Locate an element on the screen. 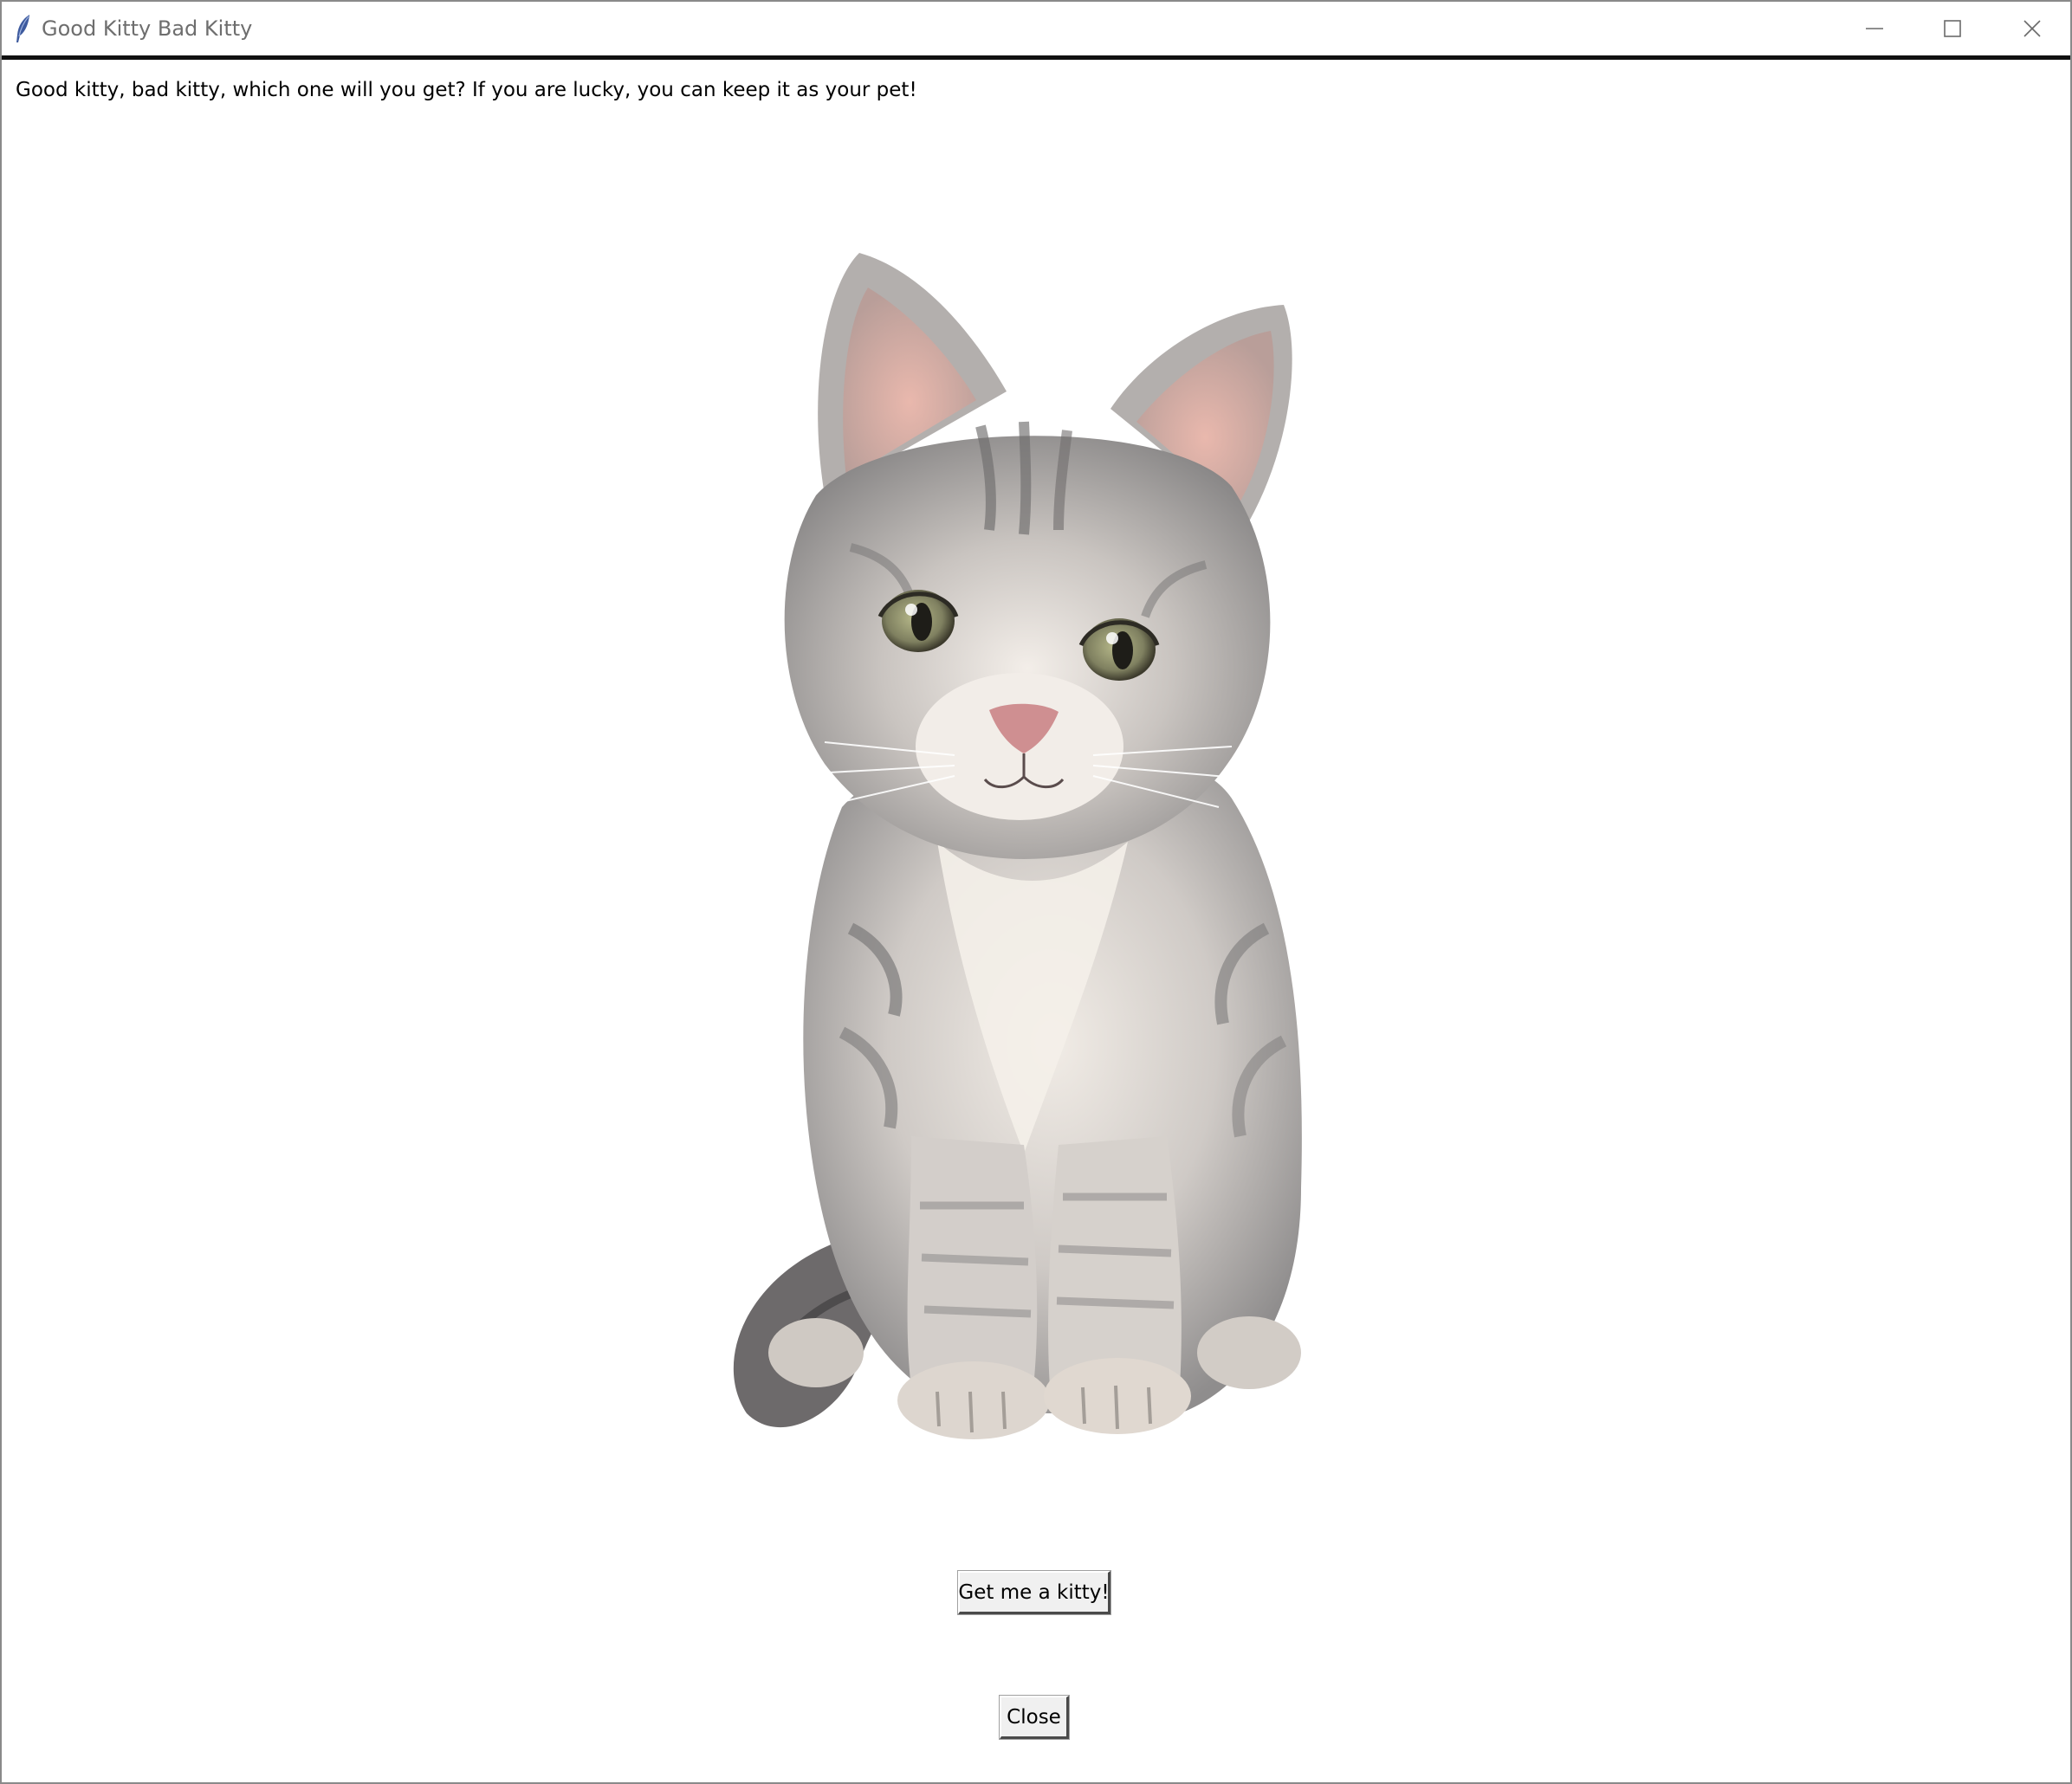 The width and height of the screenshot is (2072, 1784). title-bar: Good Kitty Bad Kitty is located at coordinates (1036, 28).